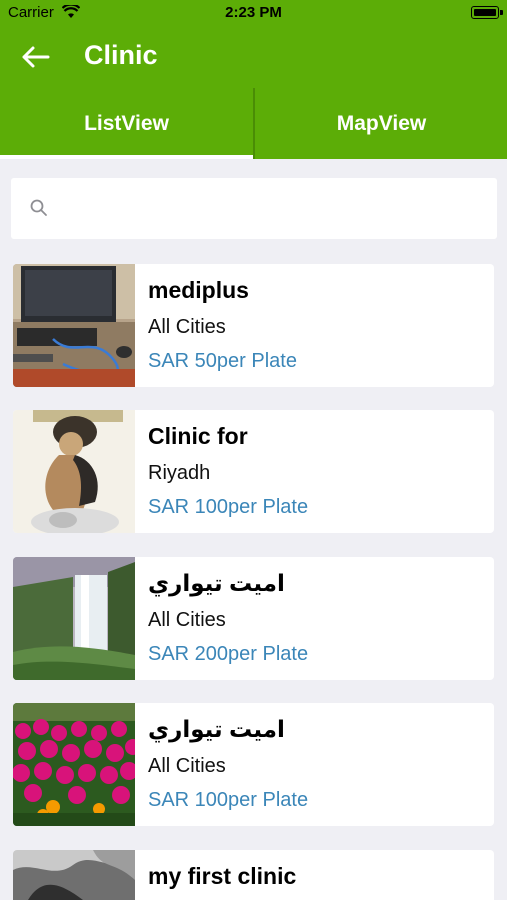 The height and width of the screenshot is (900, 507). Describe the element at coordinates (74, 618) in the screenshot. I see `waterfall-photo` at that location.